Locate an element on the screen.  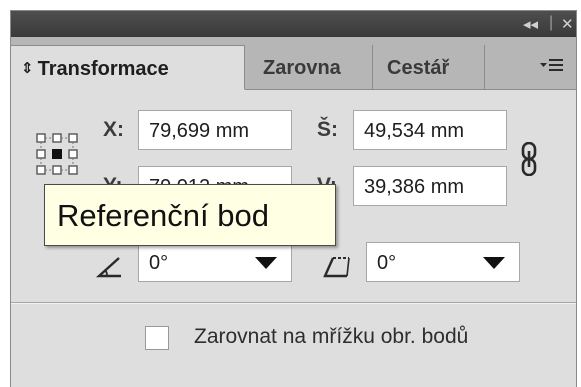
reference-point-icon is located at coordinates (57, 154).